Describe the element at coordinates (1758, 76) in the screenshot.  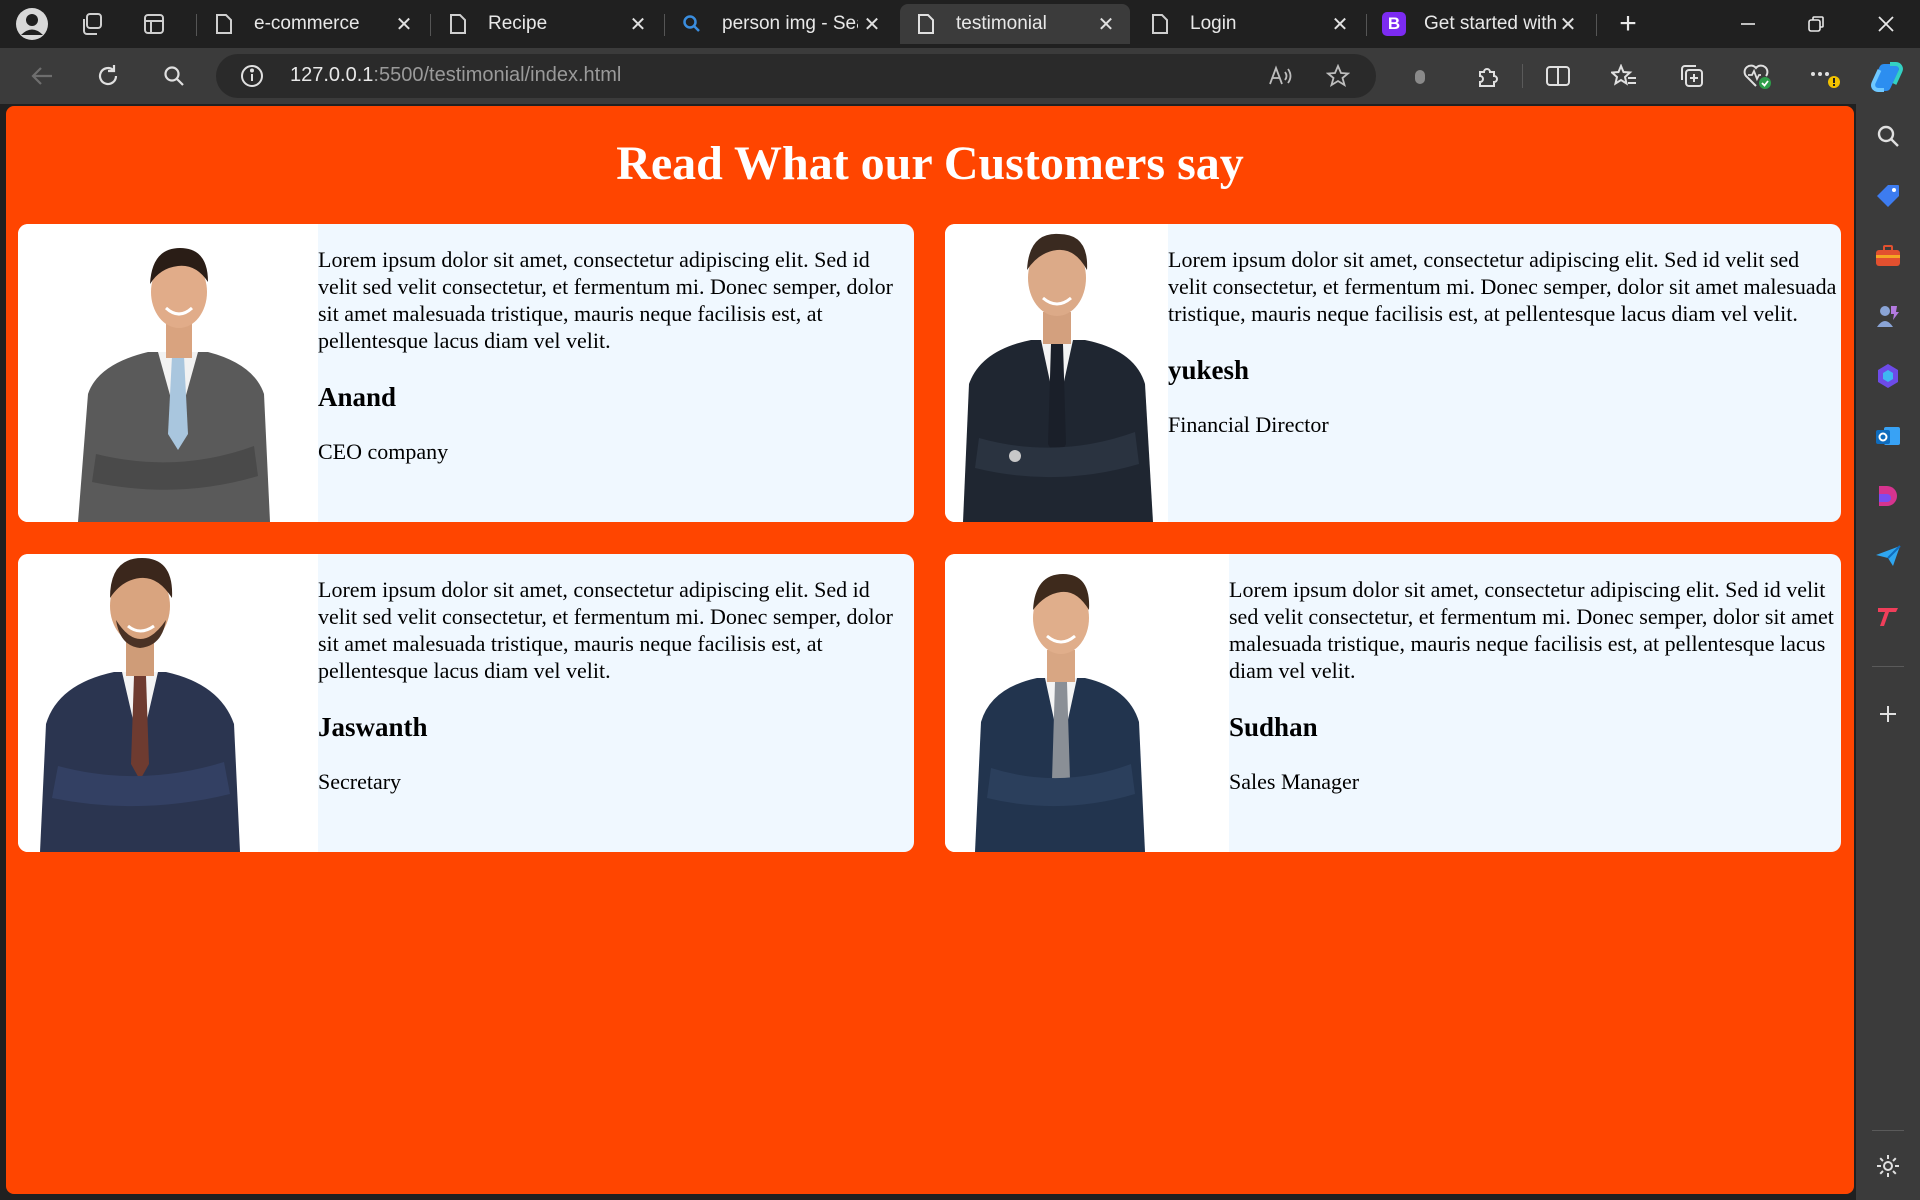
I see `browser-essentials-icon` at that location.